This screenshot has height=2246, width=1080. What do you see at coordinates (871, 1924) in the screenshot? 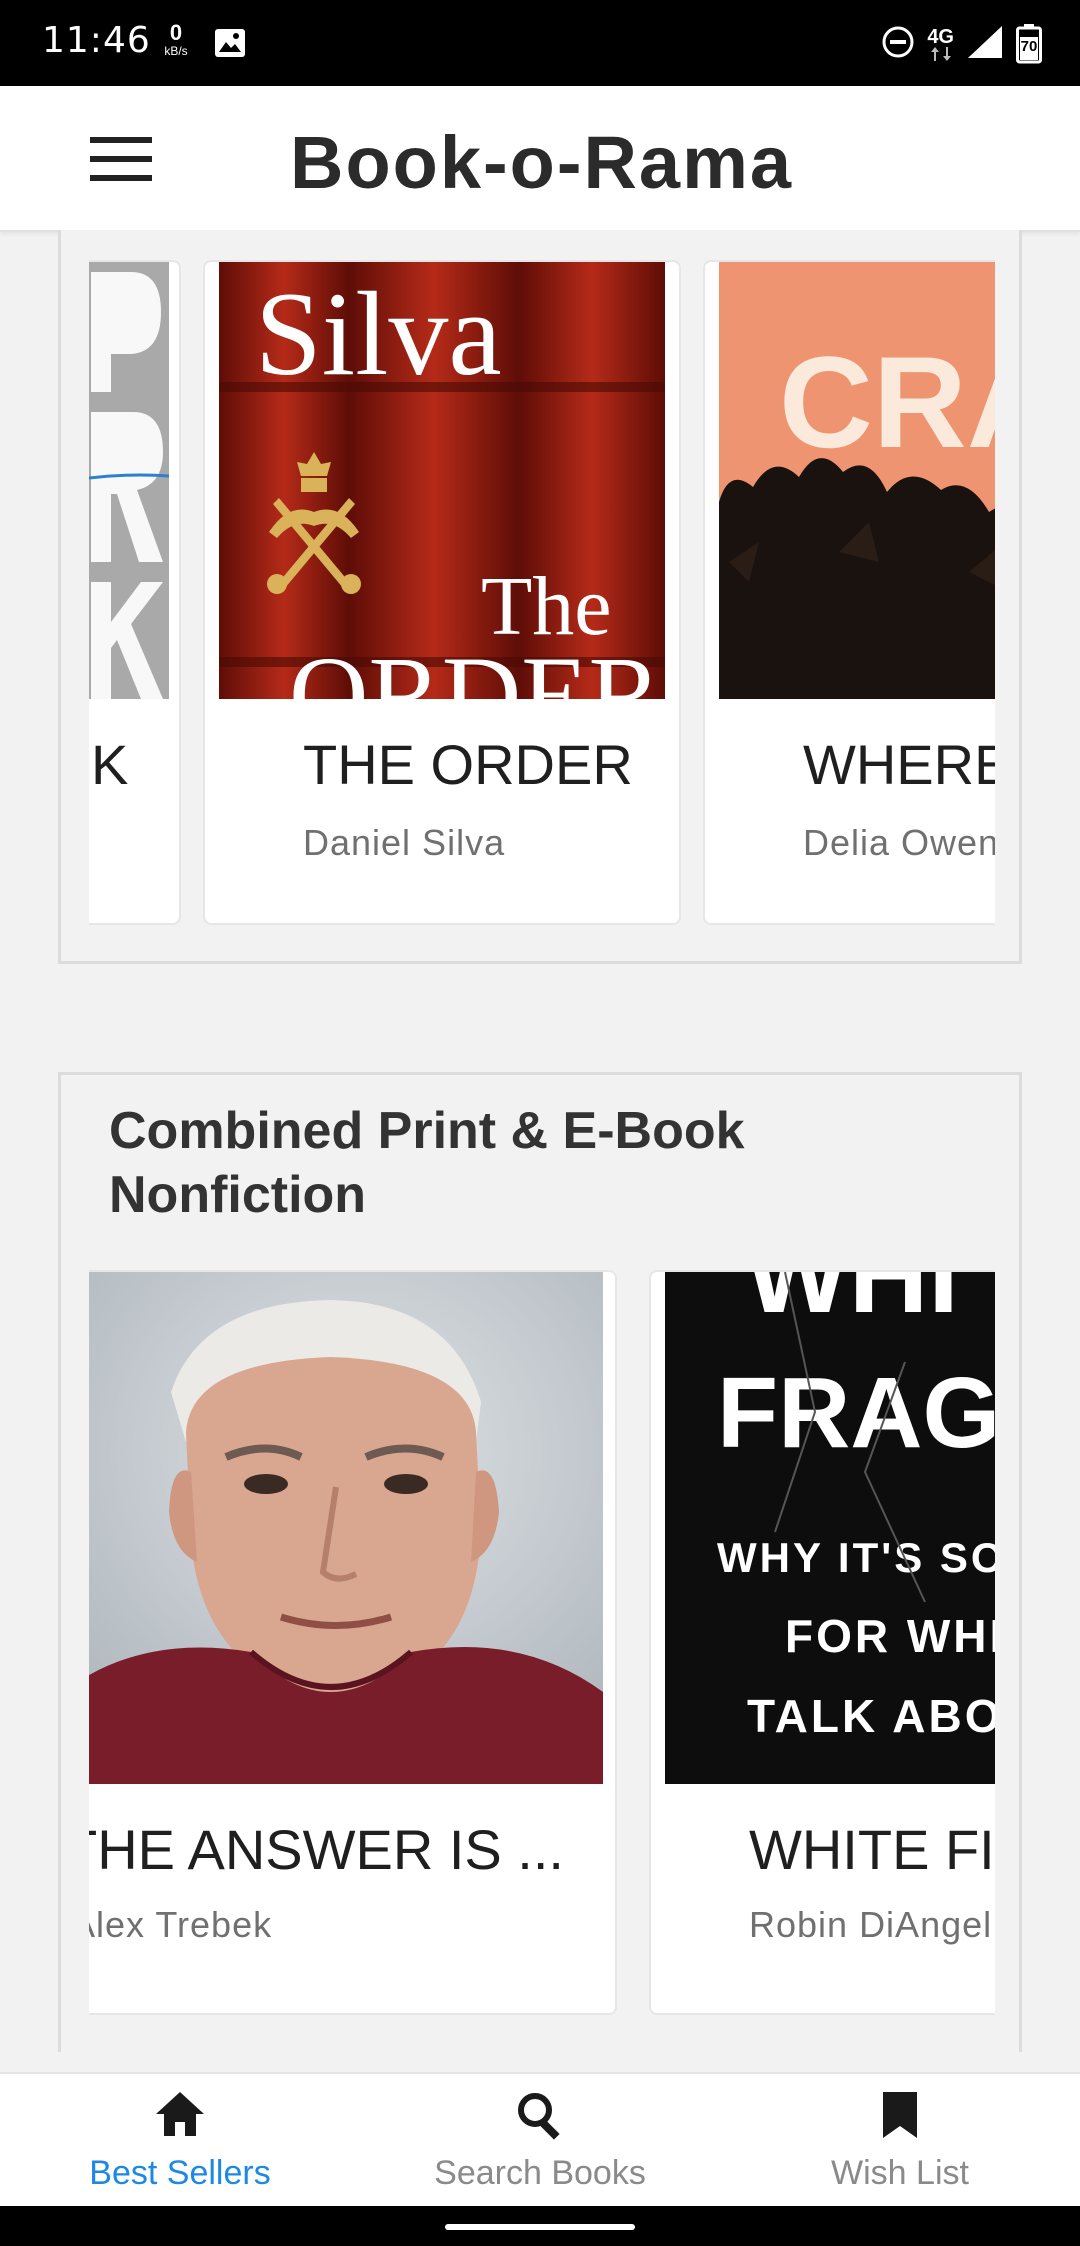
I see `book-author: Robin DiAngel` at bounding box center [871, 1924].